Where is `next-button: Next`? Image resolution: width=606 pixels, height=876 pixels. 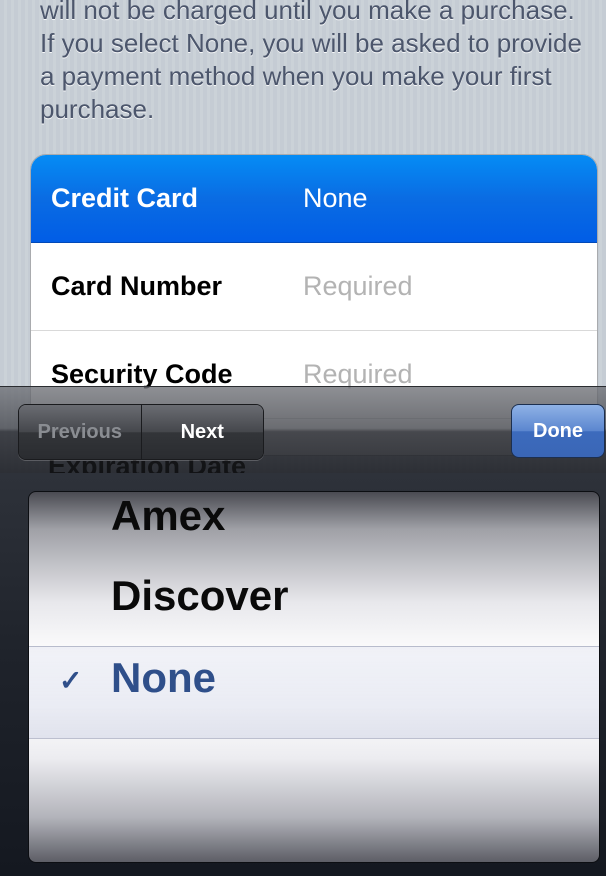 next-button: Next is located at coordinates (202, 432).